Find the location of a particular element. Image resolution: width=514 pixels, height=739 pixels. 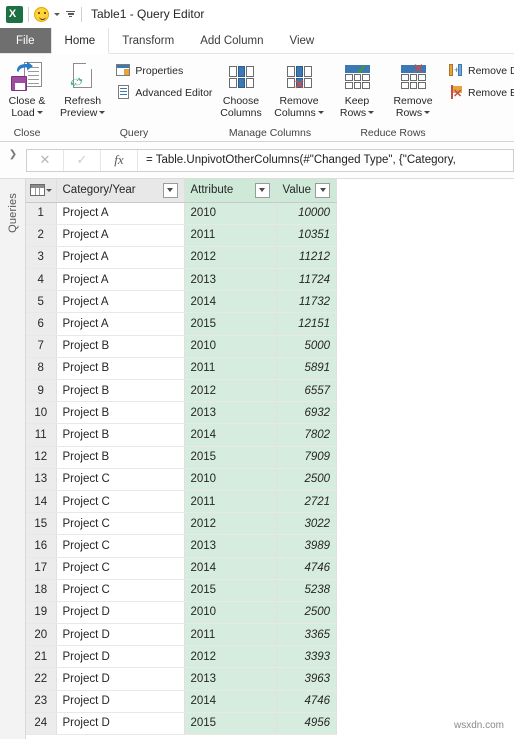

cell-value: 5238 is located at coordinates (307, 590).